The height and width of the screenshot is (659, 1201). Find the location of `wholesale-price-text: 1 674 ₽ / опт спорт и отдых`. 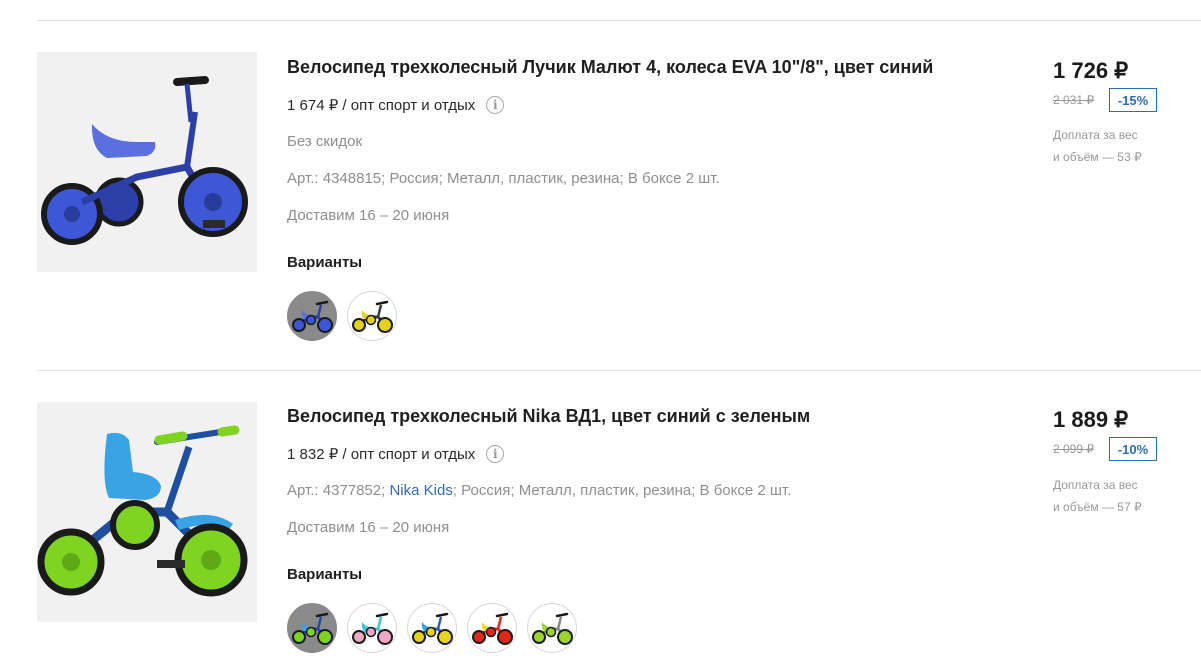

wholesale-price-text: 1 674 ₽ / опт спорт и отдых is located at coordinates (381, 105).